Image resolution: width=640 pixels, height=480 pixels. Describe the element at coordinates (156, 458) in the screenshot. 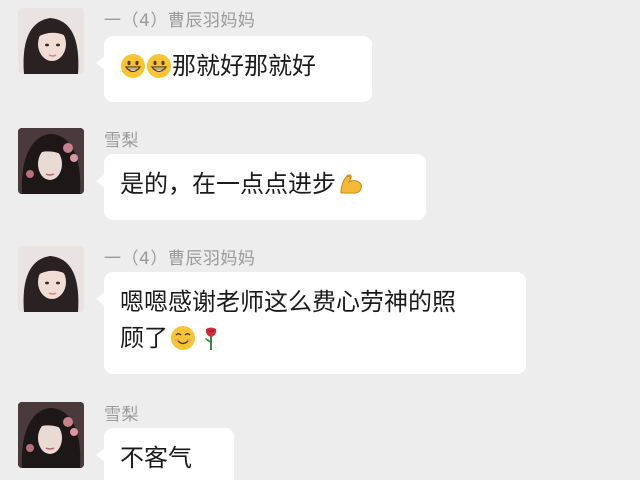

I see `message-text: 不客气` at that location.